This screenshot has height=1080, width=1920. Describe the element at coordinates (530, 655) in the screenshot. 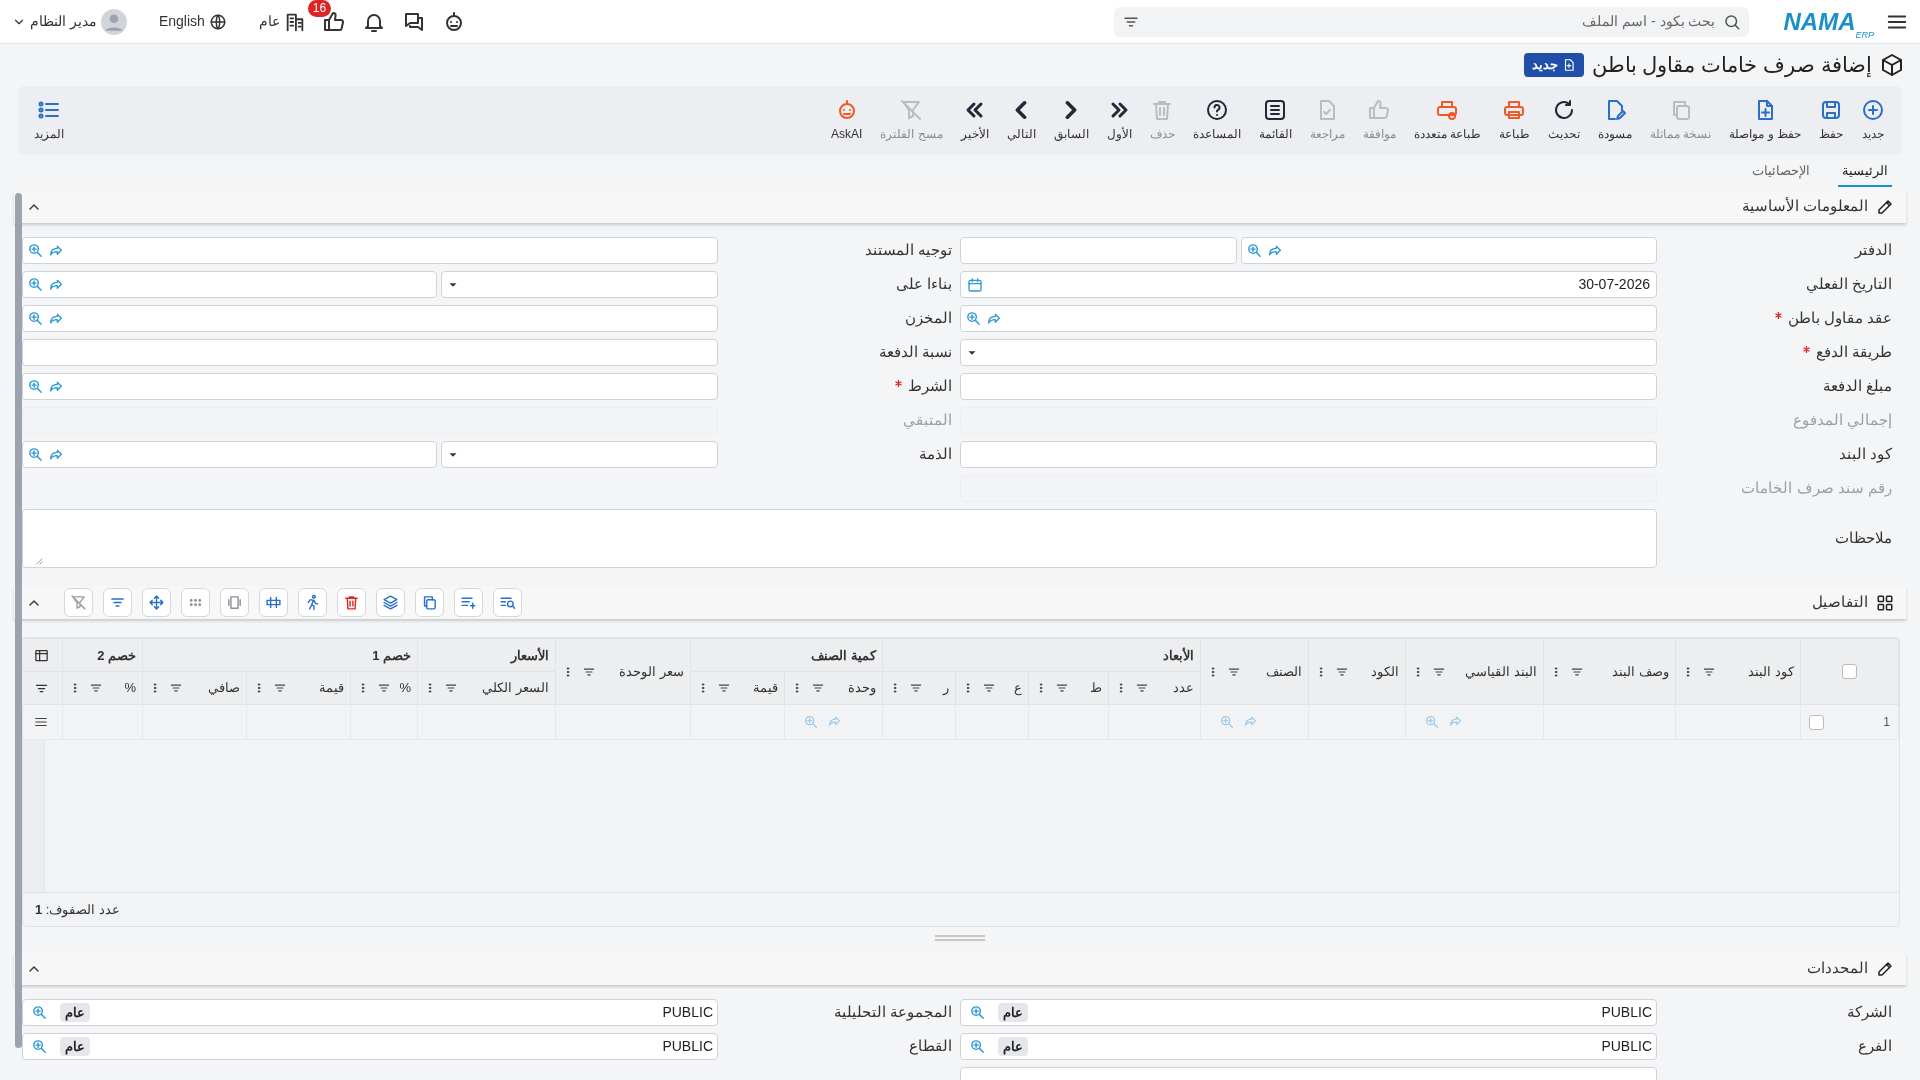

I see `column-group-header: الأسعار` at that location.